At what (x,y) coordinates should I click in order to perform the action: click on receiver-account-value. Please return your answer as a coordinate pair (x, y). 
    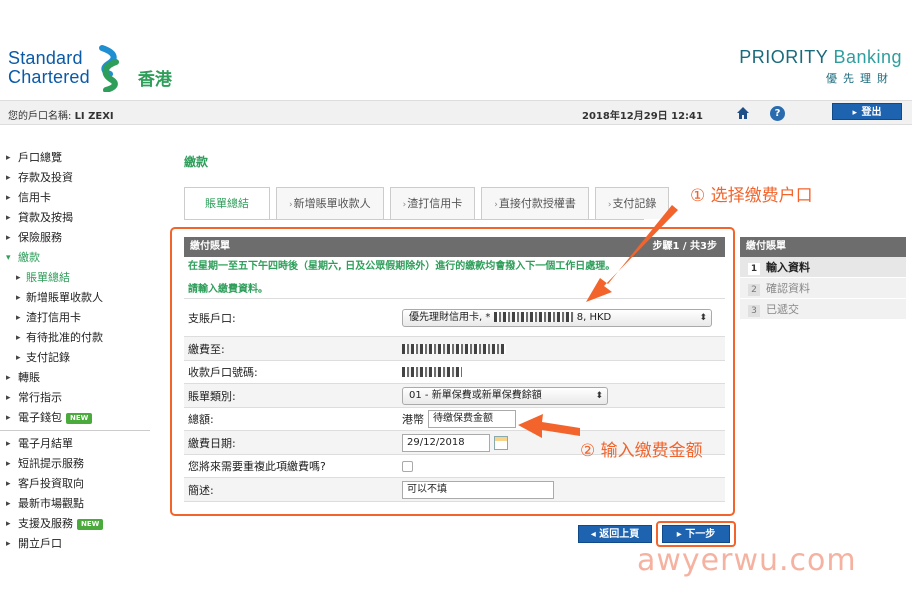
    Looking at the image, I should click on (563, 372).